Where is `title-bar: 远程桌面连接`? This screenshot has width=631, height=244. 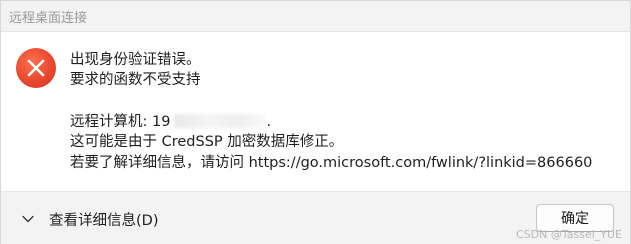
title-bar: 远程桌面连接 is located at coordinates (315, 16).